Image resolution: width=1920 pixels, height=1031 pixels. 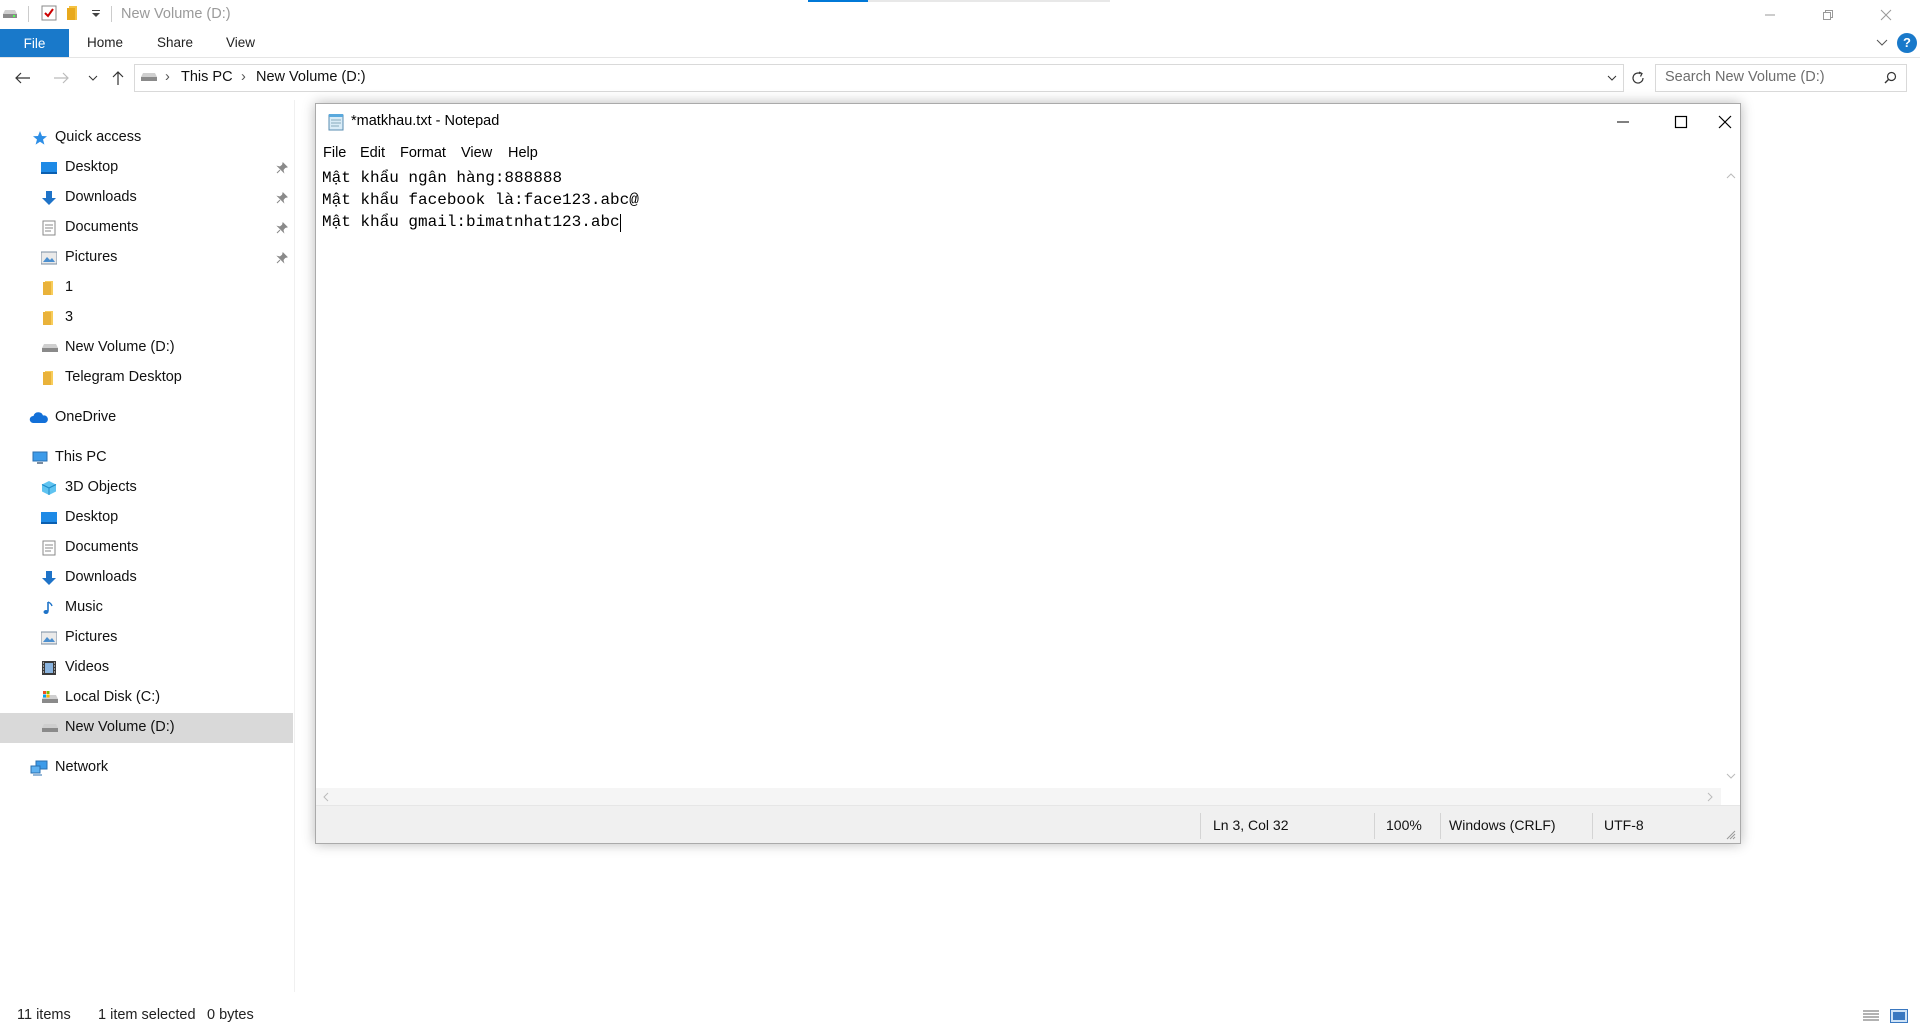 I want to click on scroll-up-icon, so click(x=1731, y=176).